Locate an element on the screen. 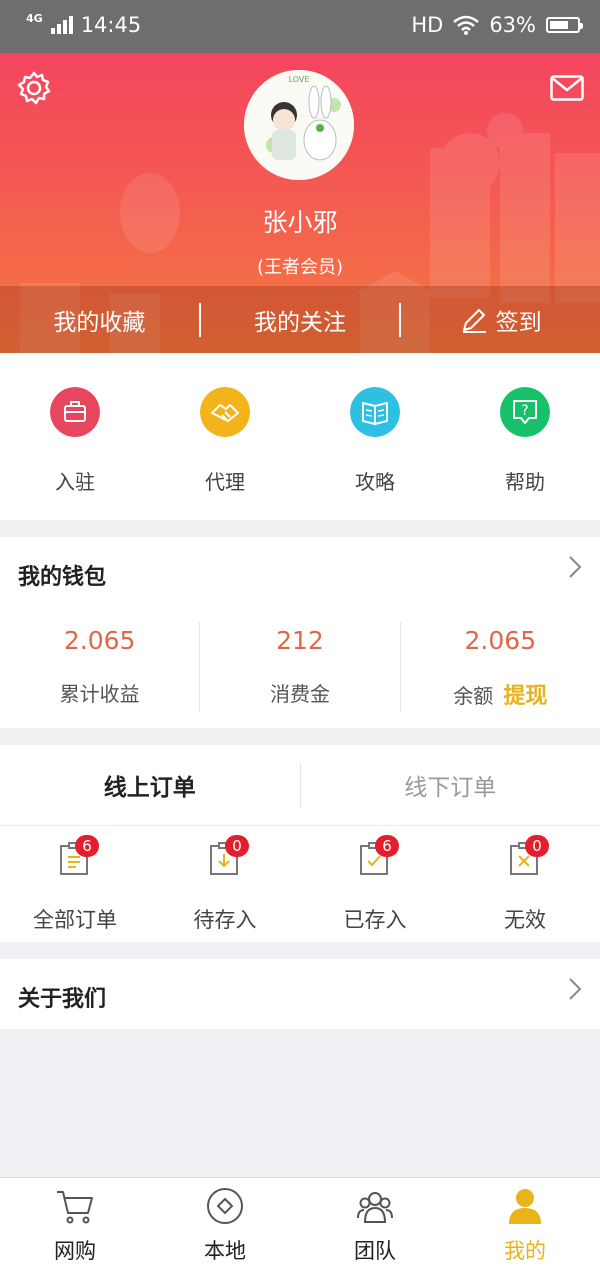 Image resolution: width=600 pixels, height=1268 pixels. avatar-illustration: LOVE is located at coordinates (299, 125).